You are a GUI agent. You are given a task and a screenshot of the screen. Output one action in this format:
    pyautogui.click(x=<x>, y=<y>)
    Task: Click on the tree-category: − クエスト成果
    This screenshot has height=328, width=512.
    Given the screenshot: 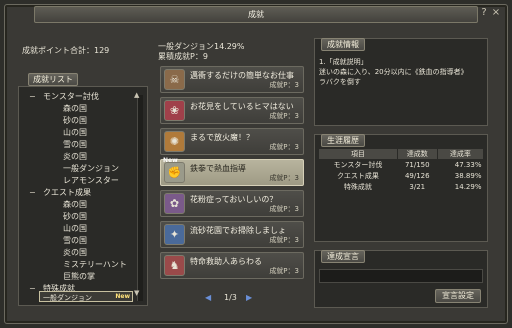 What is the action you would take?
    pyautogui.click(x=60, y=193)
    